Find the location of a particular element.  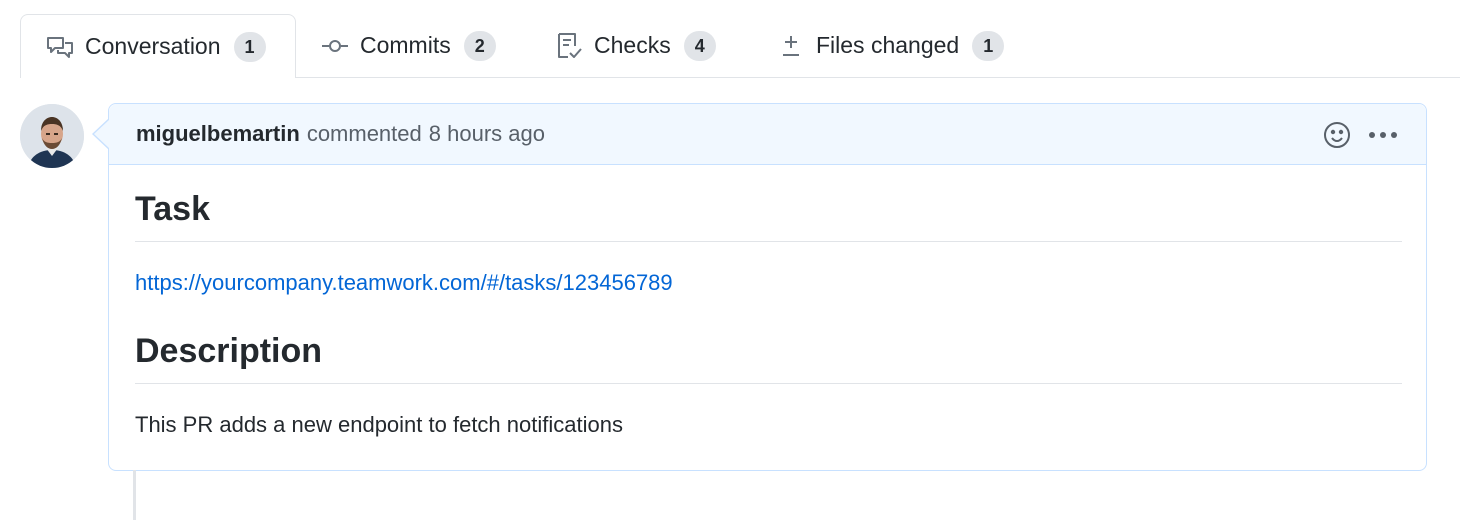

smiley-icon is located at coordinates (1337, 135).